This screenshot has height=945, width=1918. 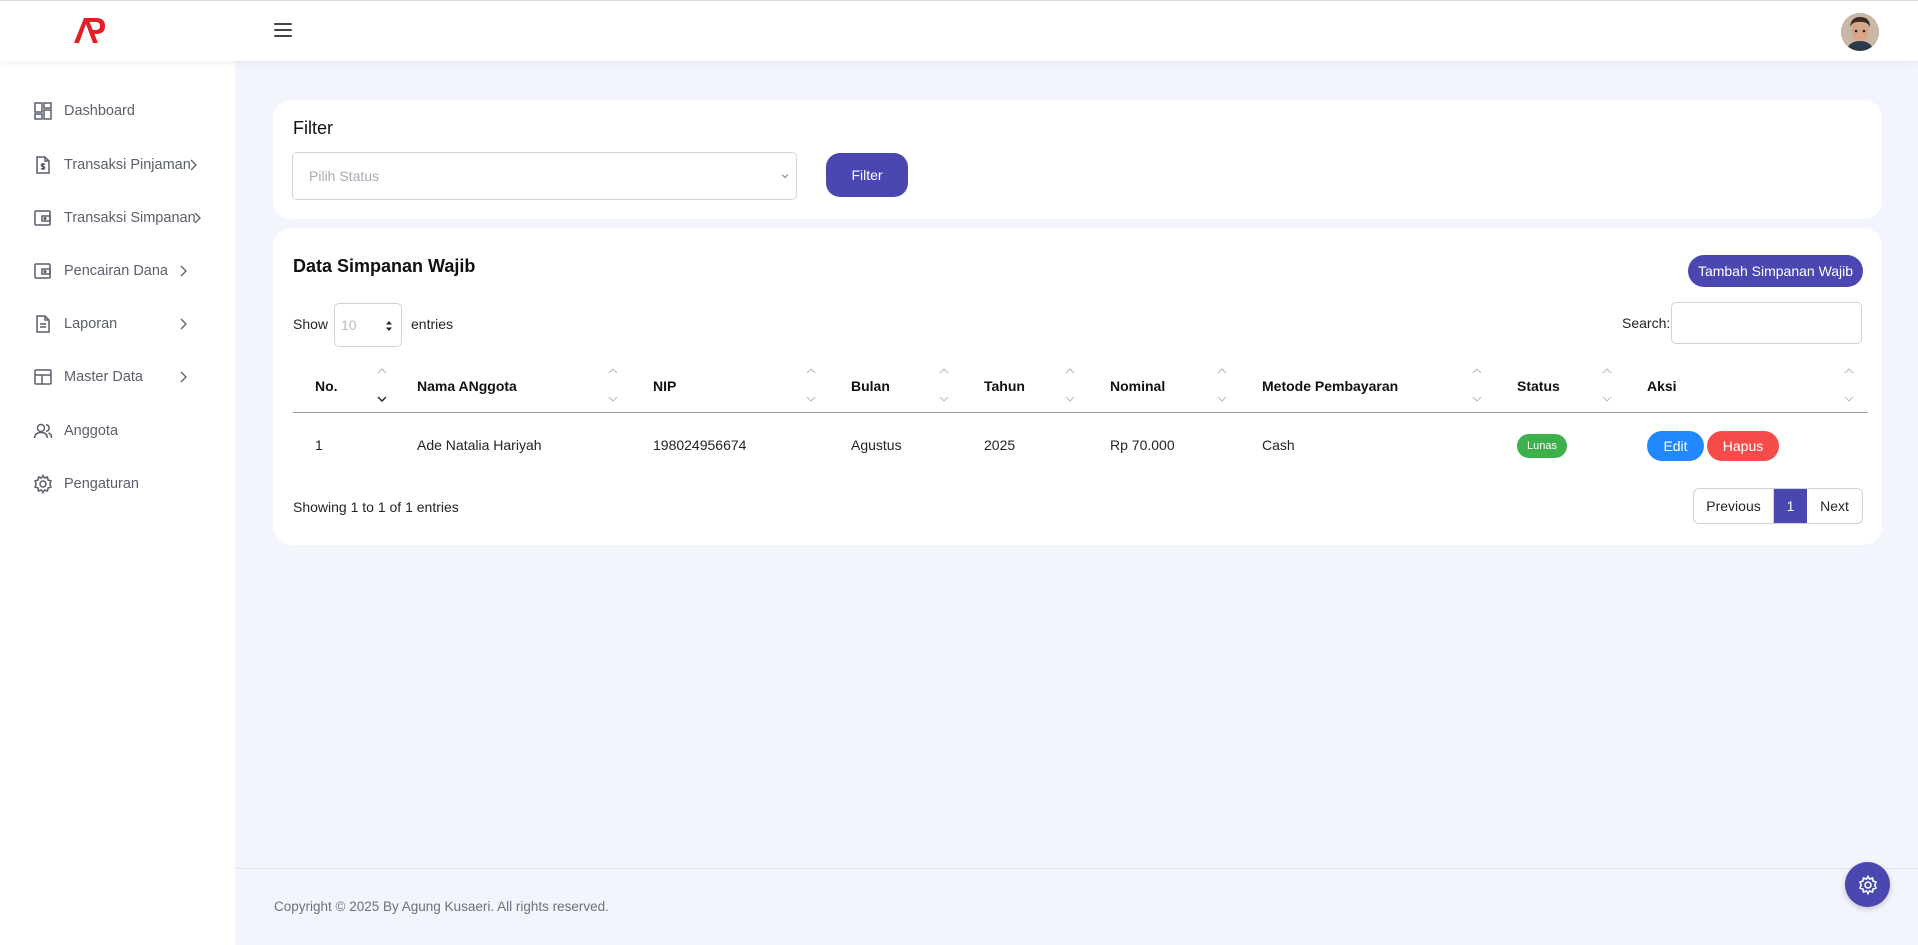 What do you see at coordinates (1734, 506) in the screenshot?
I see `pagination-previous: Previous` at bounding box center [1734, 506].